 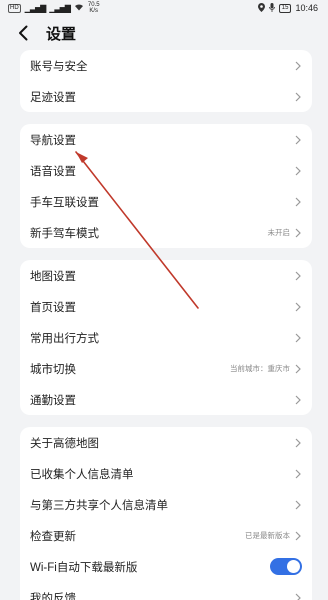 I want to click on row-label: 与第三方共享个人信息清单, so click(x=99, y=505).